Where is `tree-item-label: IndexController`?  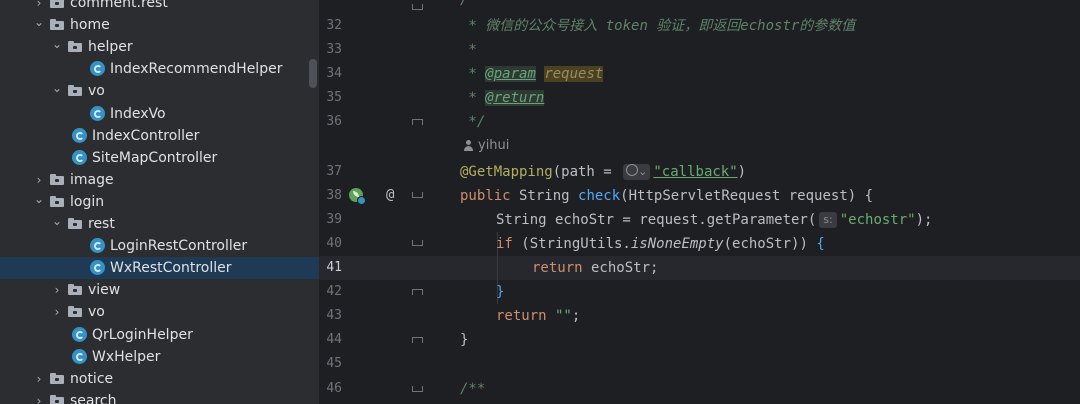
tree-item-label: IndexController is located at coordinates (146, 135).